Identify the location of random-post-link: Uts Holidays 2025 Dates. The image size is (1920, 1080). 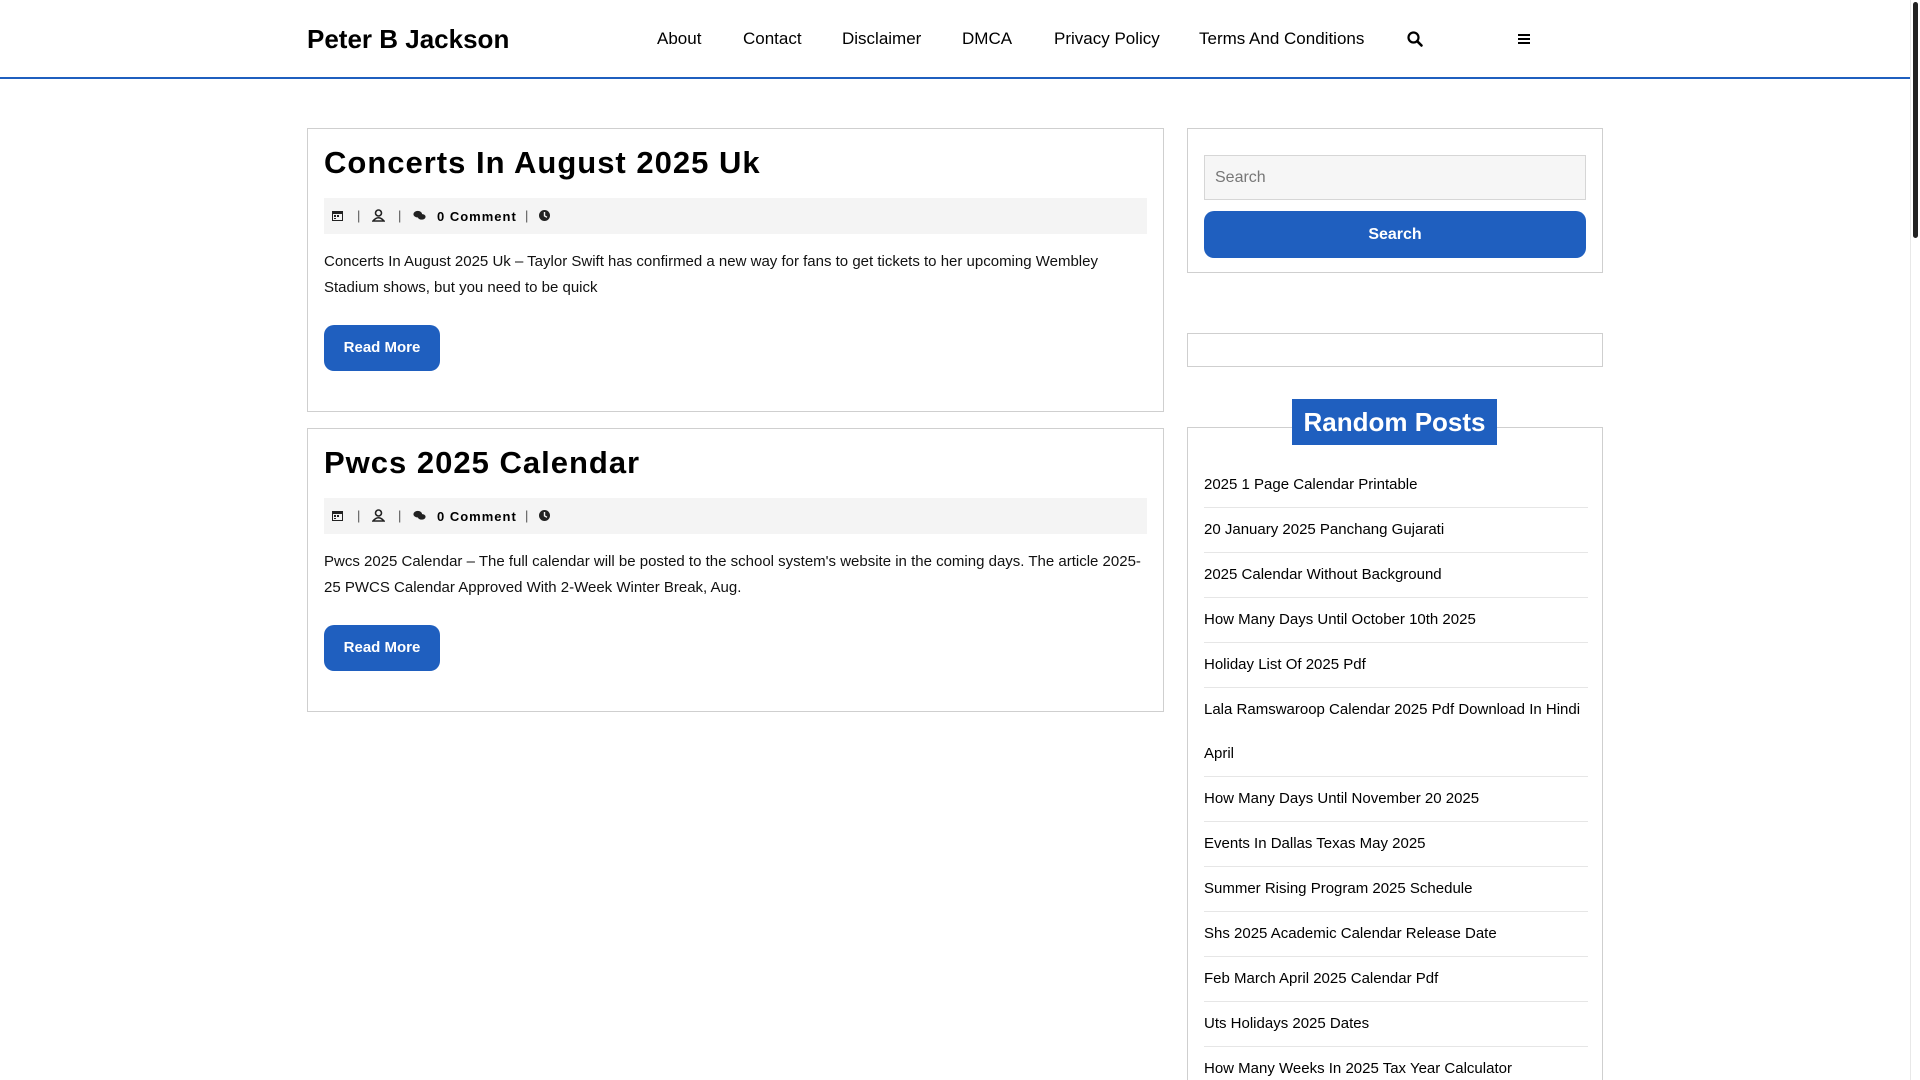
(1396, 1024).